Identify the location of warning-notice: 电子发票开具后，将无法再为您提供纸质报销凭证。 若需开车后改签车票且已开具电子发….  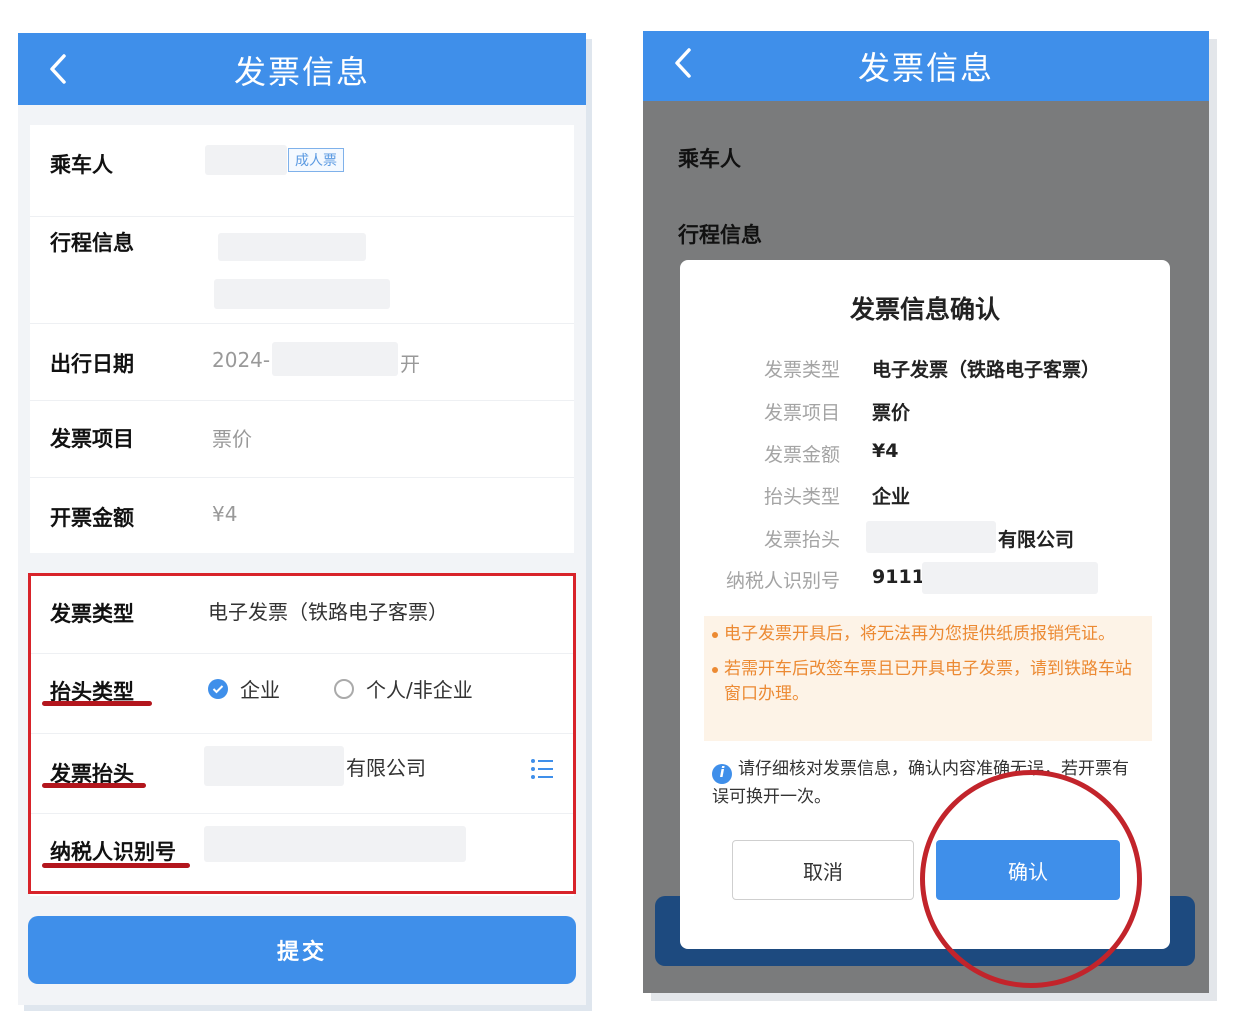
(928, 678).